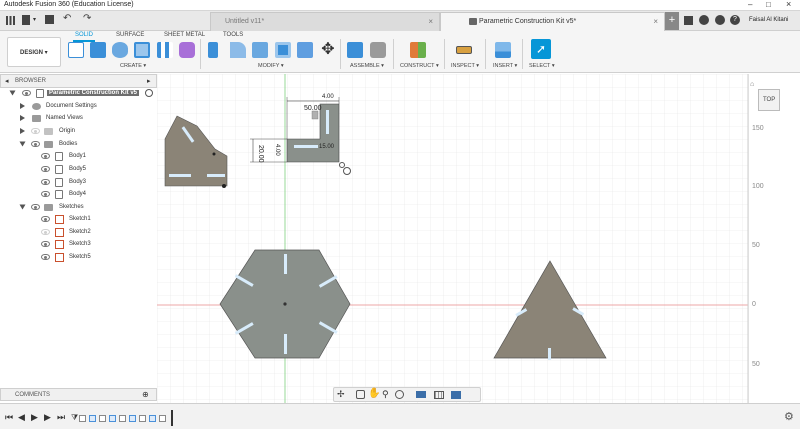 This screenshot has height=429, width=800. What do you see at coordinates (84, 37) in the screenshot?
I see `tab-solid: SOLID` at bounding box center [84, 37].